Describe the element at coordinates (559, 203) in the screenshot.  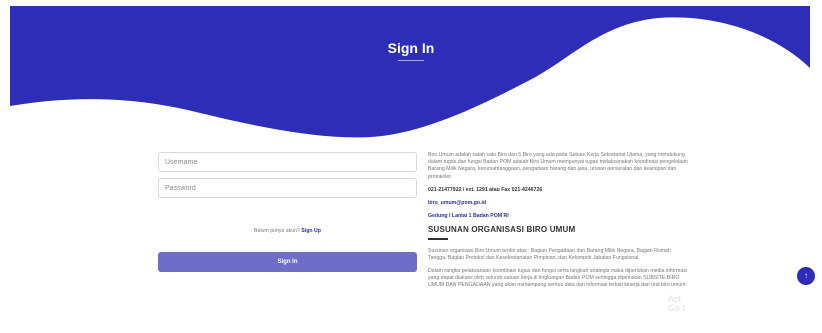
I see `email-link: biro_umum@pom.go.id` at that location.